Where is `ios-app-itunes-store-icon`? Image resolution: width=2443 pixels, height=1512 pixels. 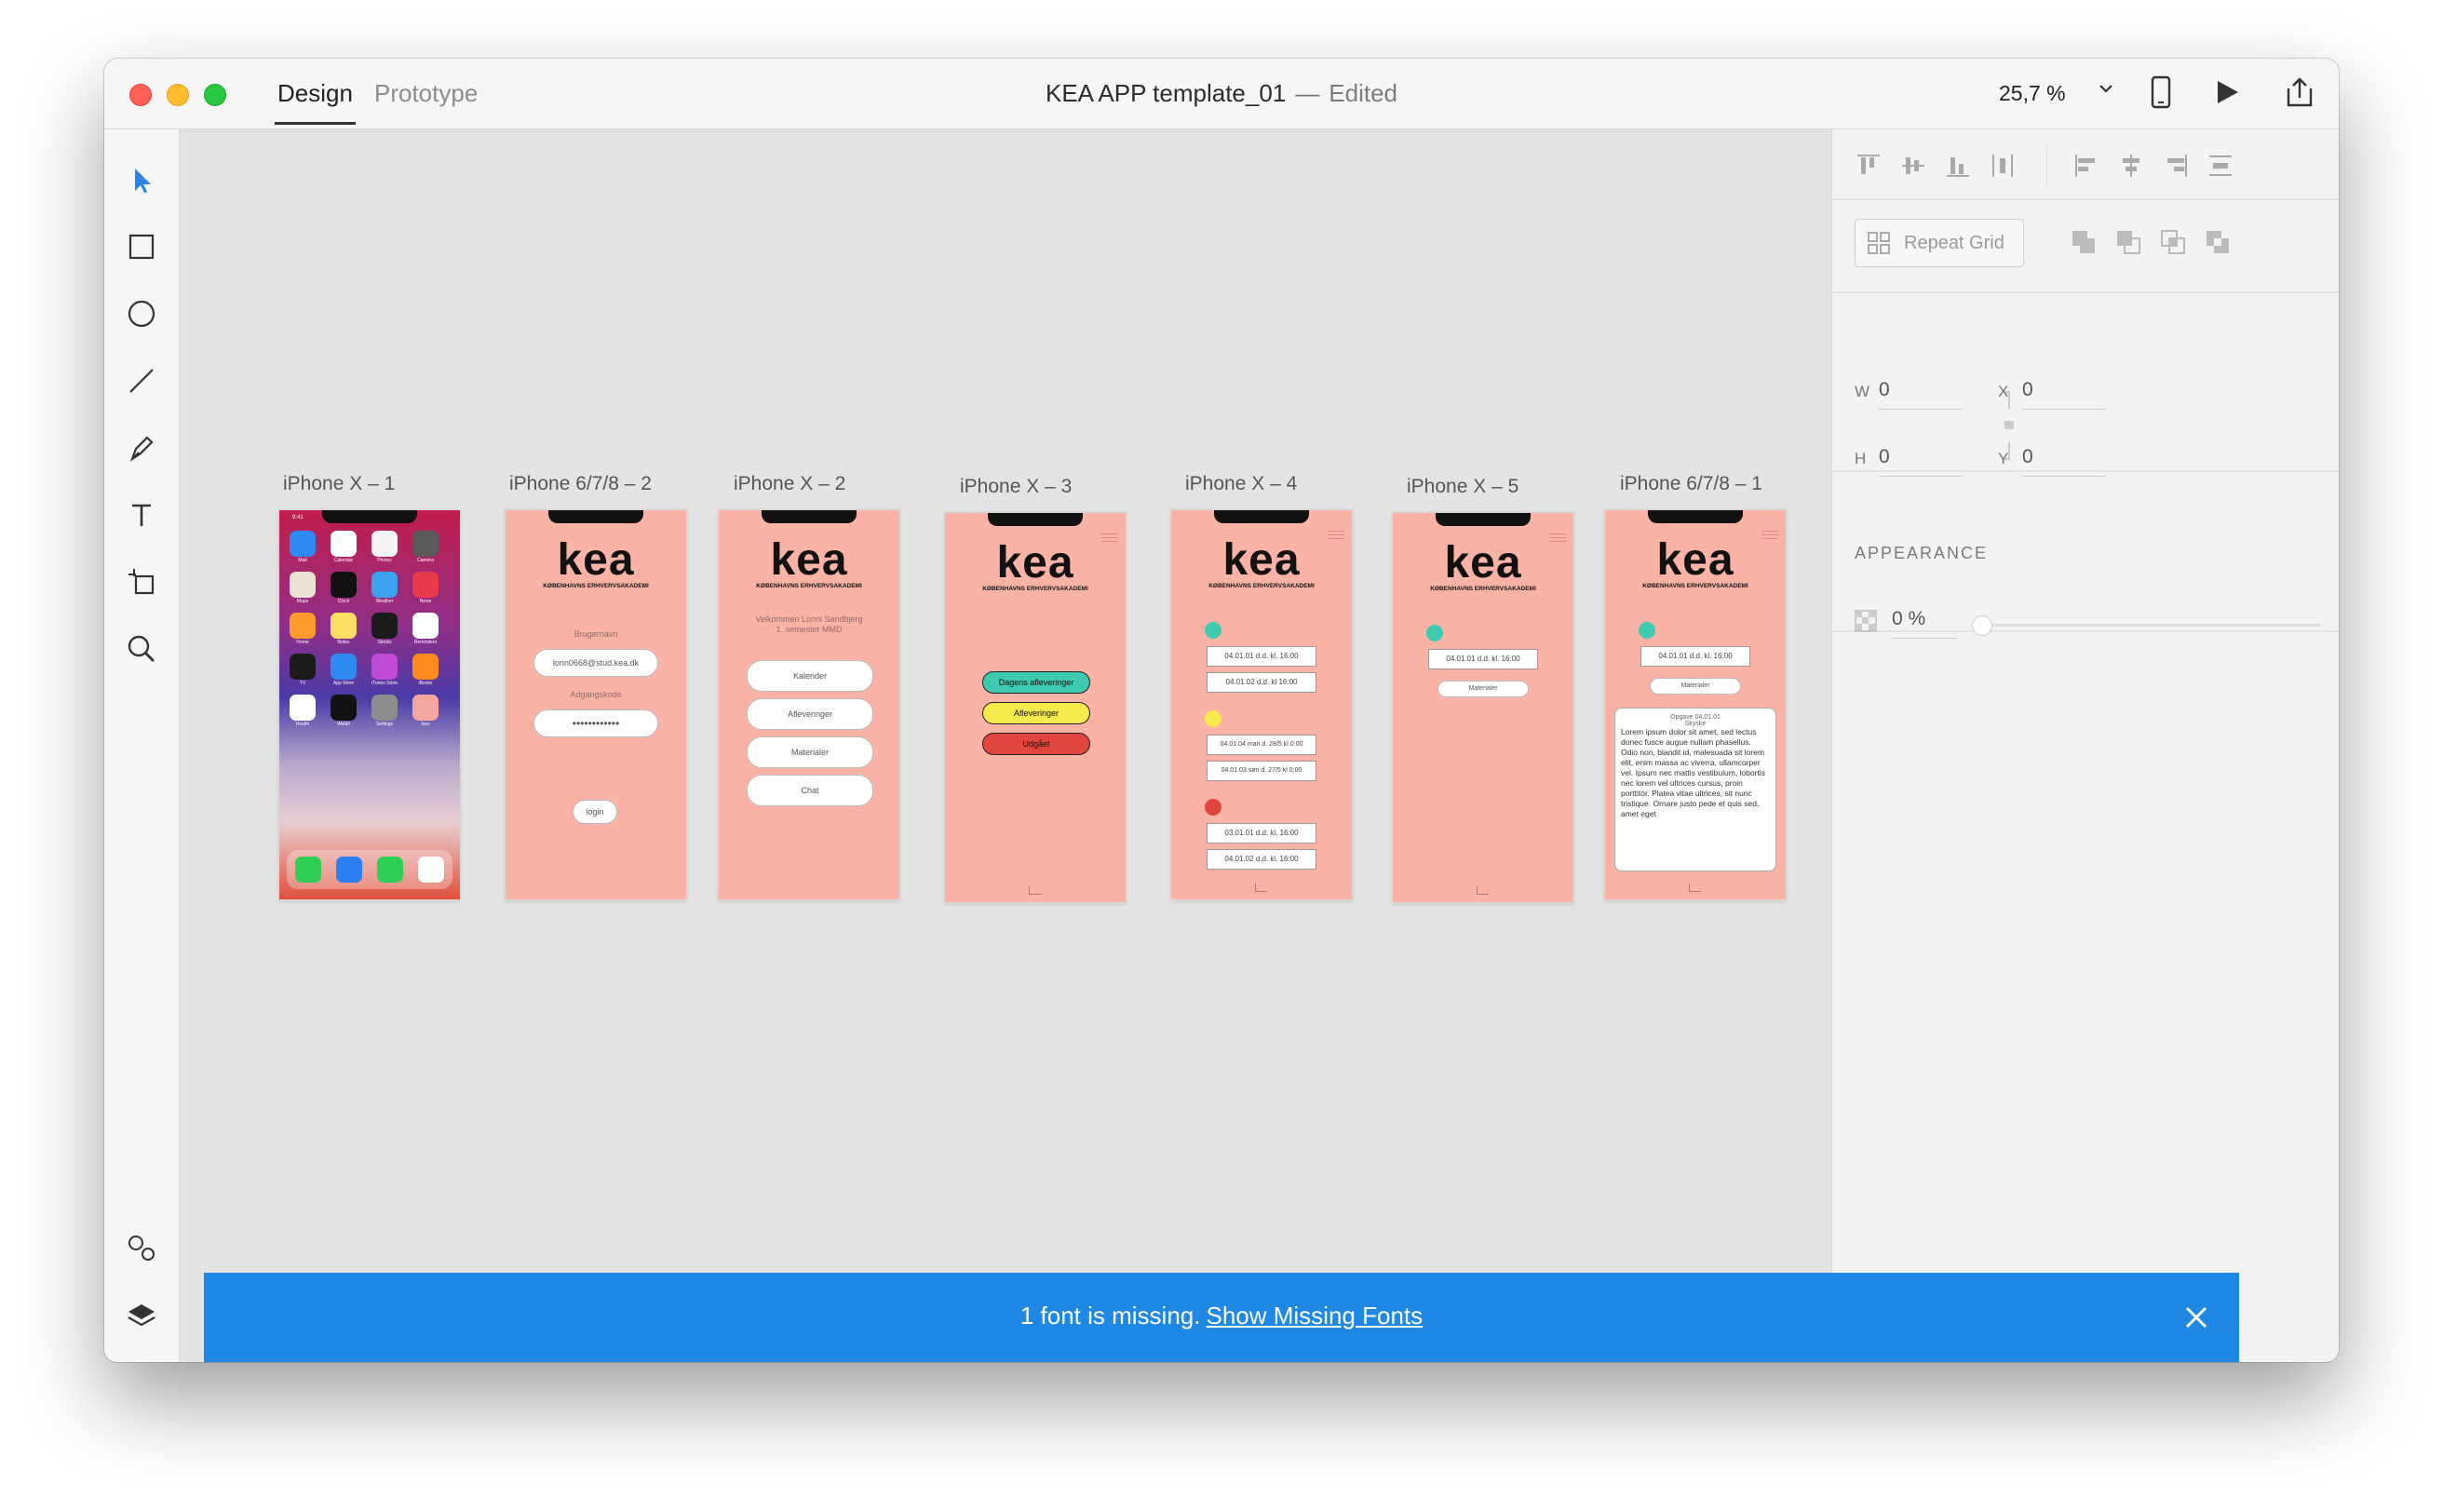 ios-app-itunes-store-icon is located at coordinates (385, 667).